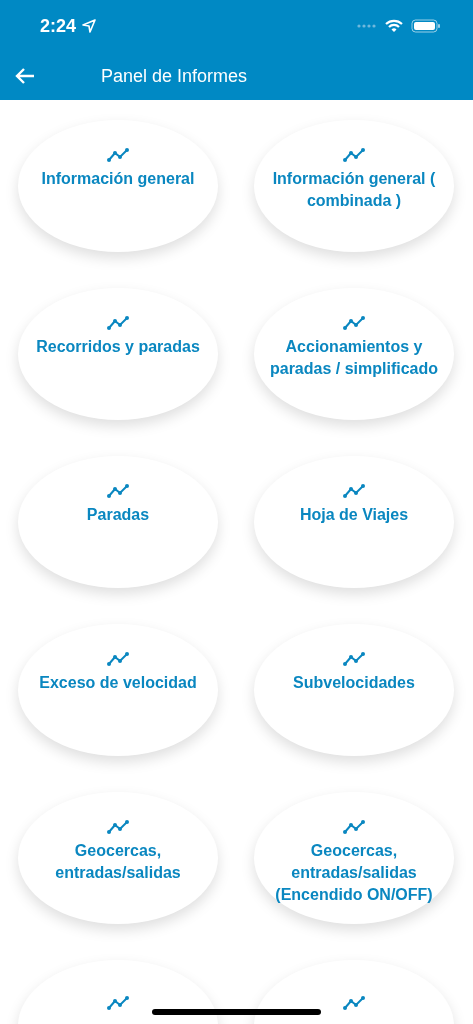 This screenshot has height=1024, width=473. I want to click on report-card: Información general ( combinada ), so click(354, 186).